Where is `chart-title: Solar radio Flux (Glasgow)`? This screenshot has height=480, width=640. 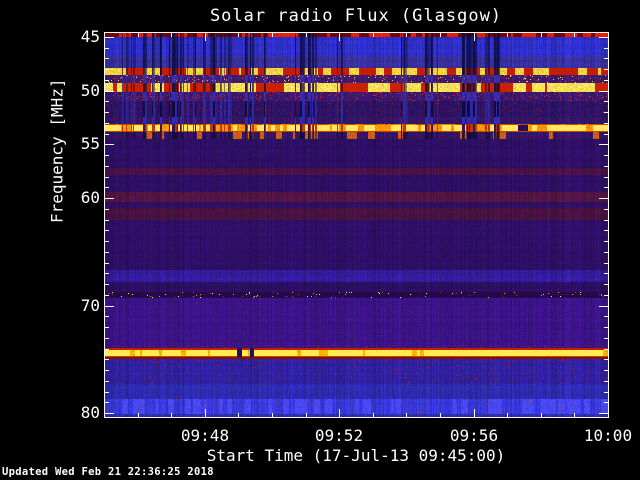
chart-title: Solar radio Flux (Glasgow) is located at coordinates (356, 16).